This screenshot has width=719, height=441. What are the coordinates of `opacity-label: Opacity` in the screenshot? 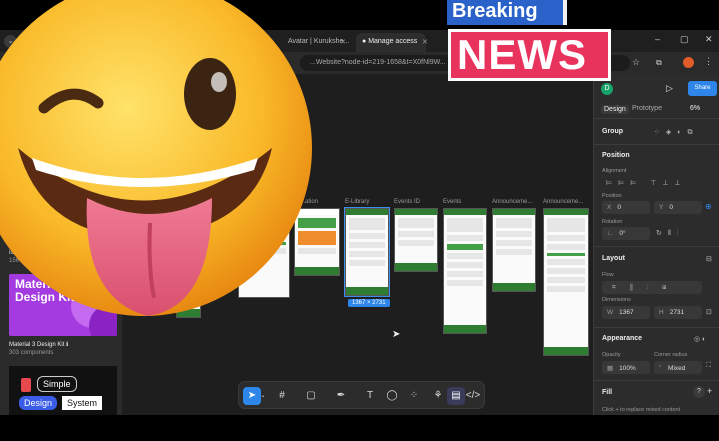 It's located at (611, 355).